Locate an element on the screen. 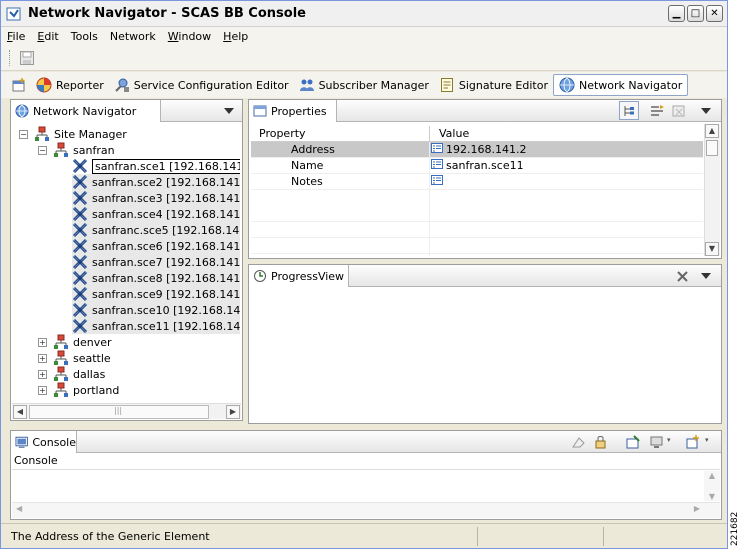  tree-node-device: sanfran.sce8 [192.168.141.2 is located at coordinates (156, 278).